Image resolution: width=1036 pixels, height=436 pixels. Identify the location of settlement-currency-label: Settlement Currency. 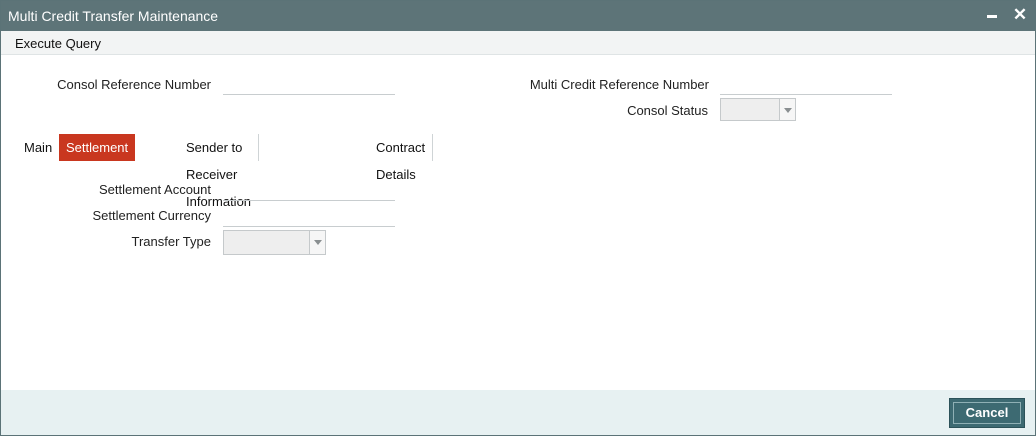
(152, 215).